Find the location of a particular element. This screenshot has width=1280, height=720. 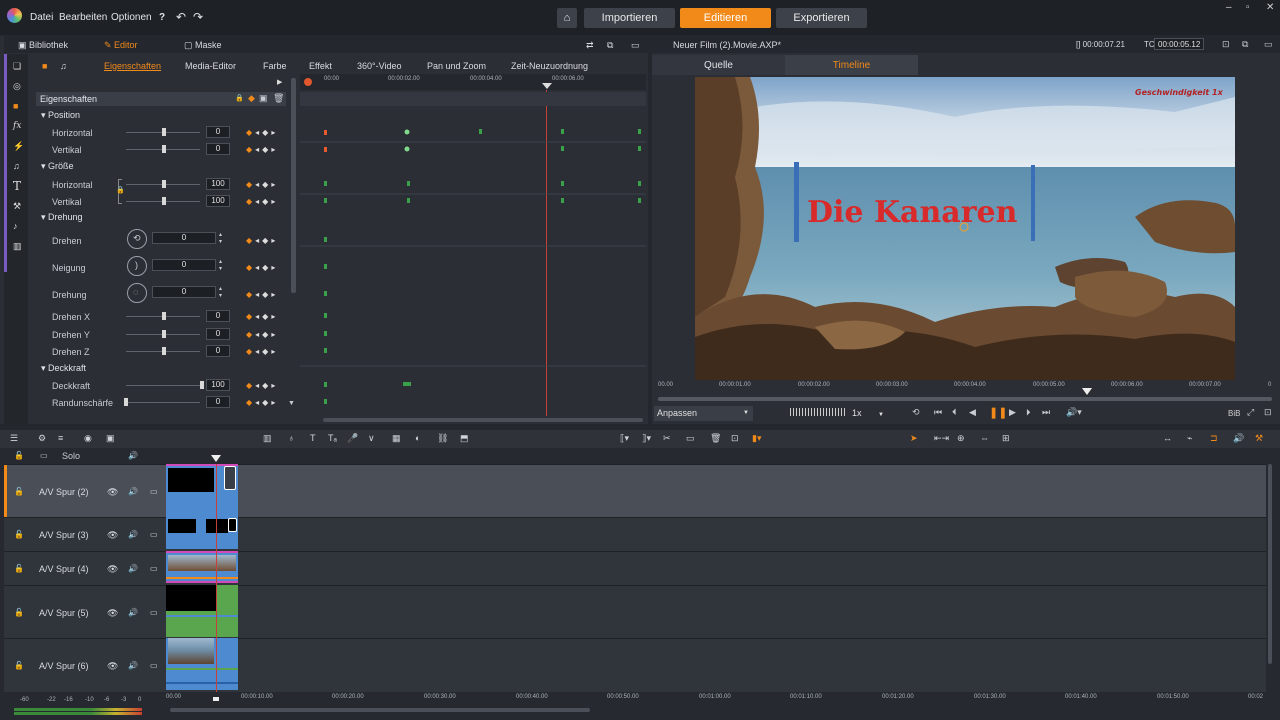

keyframe-hscrollbar is located at coordinates (483, 420).